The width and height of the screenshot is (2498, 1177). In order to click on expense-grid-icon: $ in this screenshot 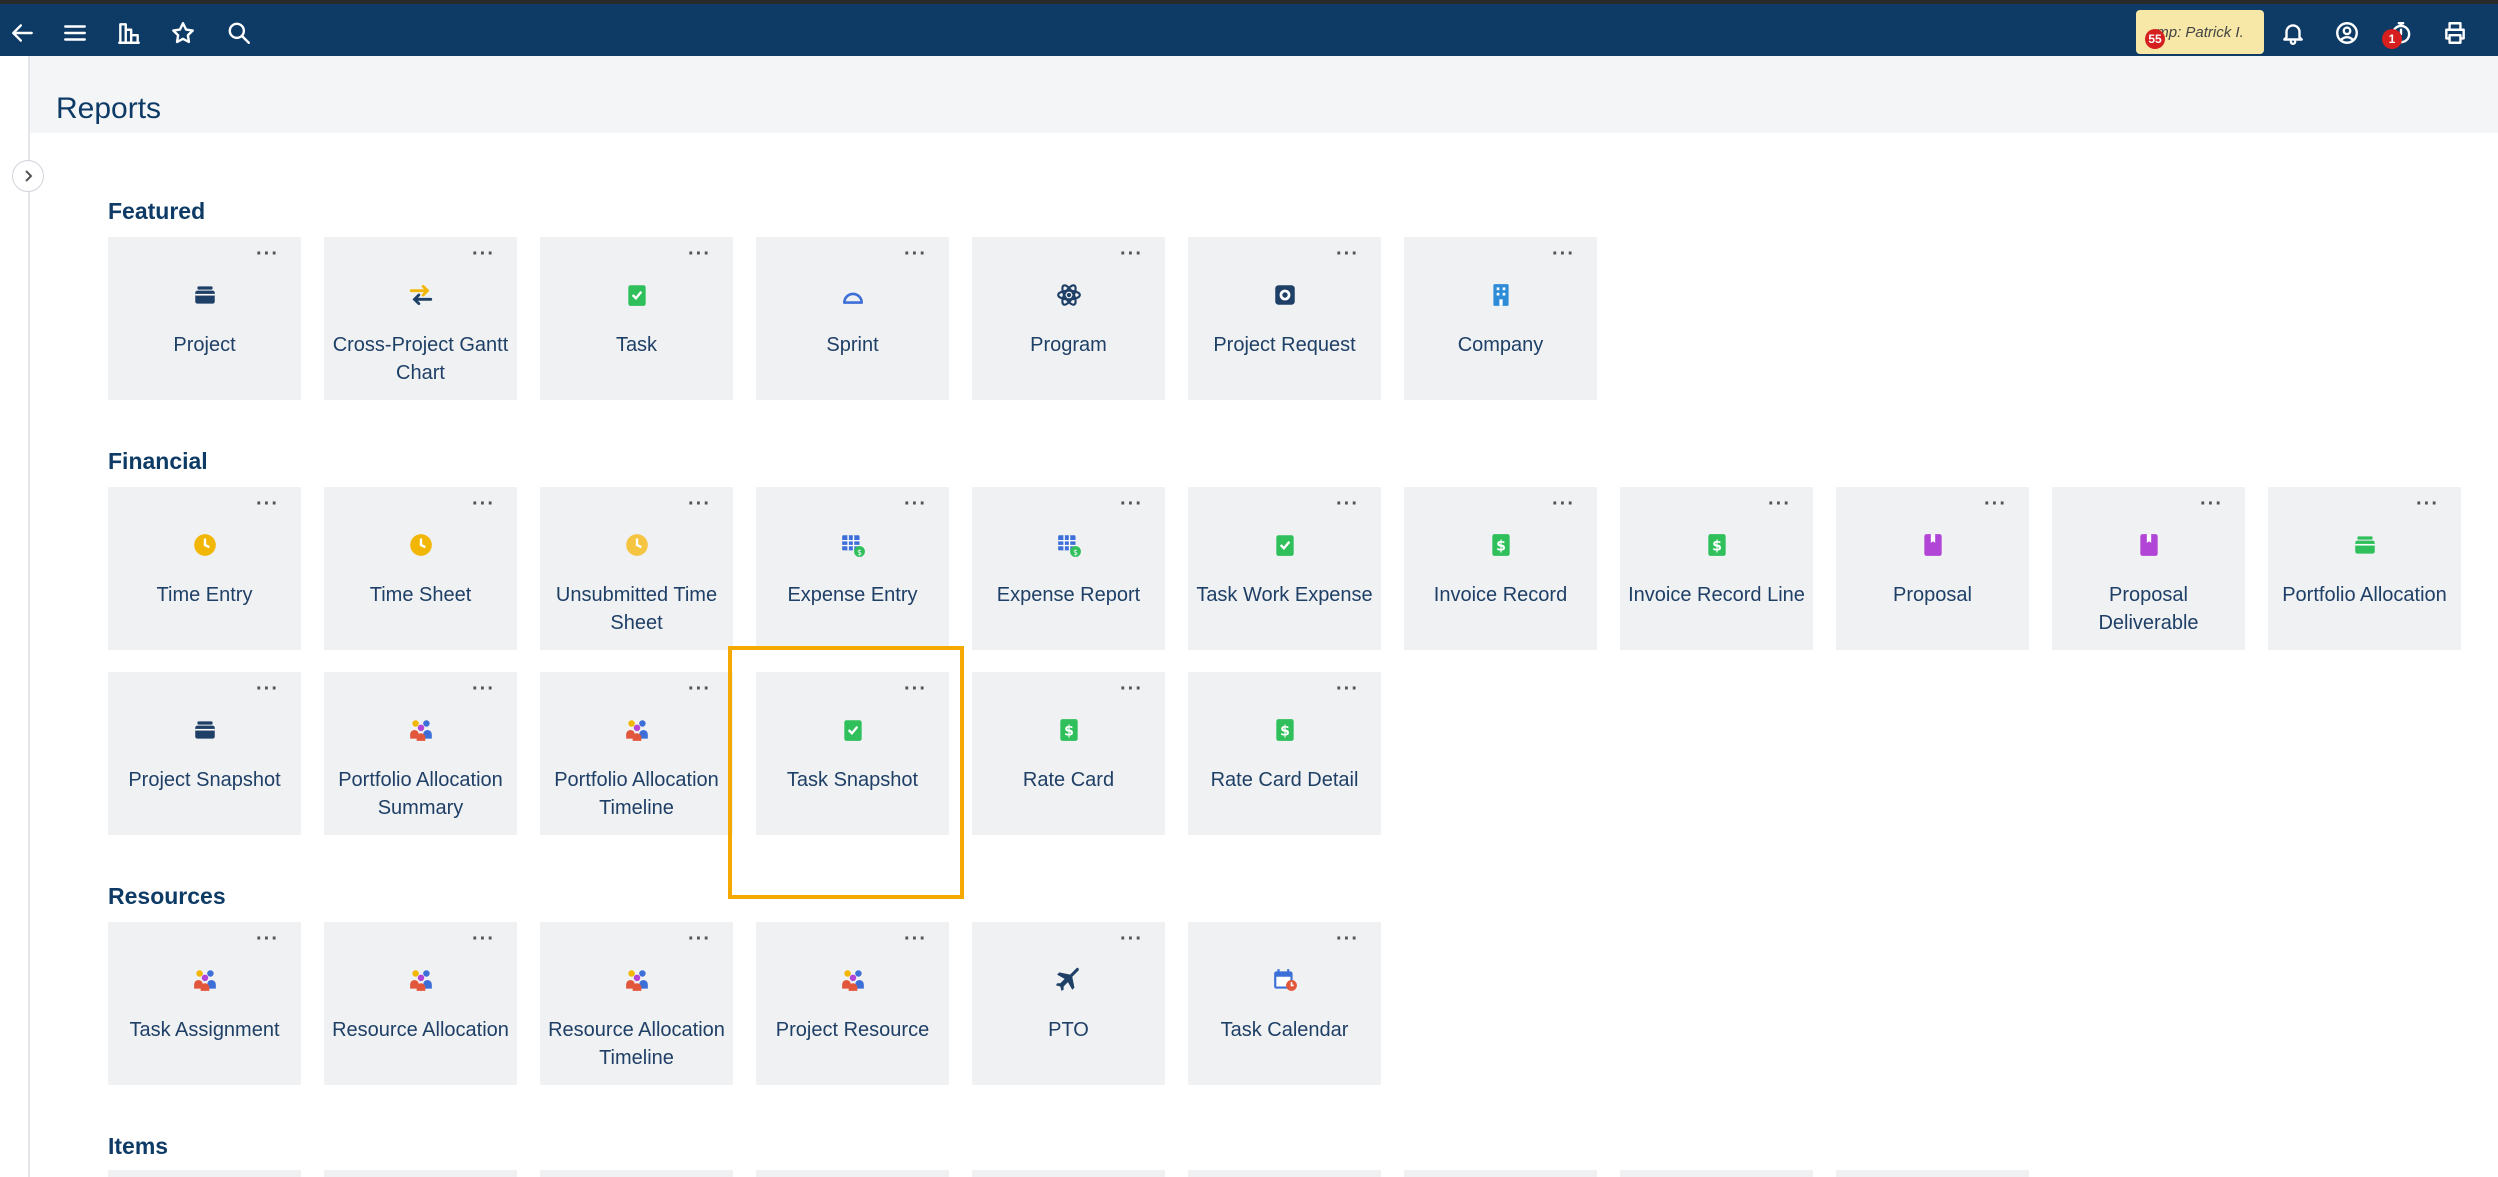, I will do `click(1069, 545)`.